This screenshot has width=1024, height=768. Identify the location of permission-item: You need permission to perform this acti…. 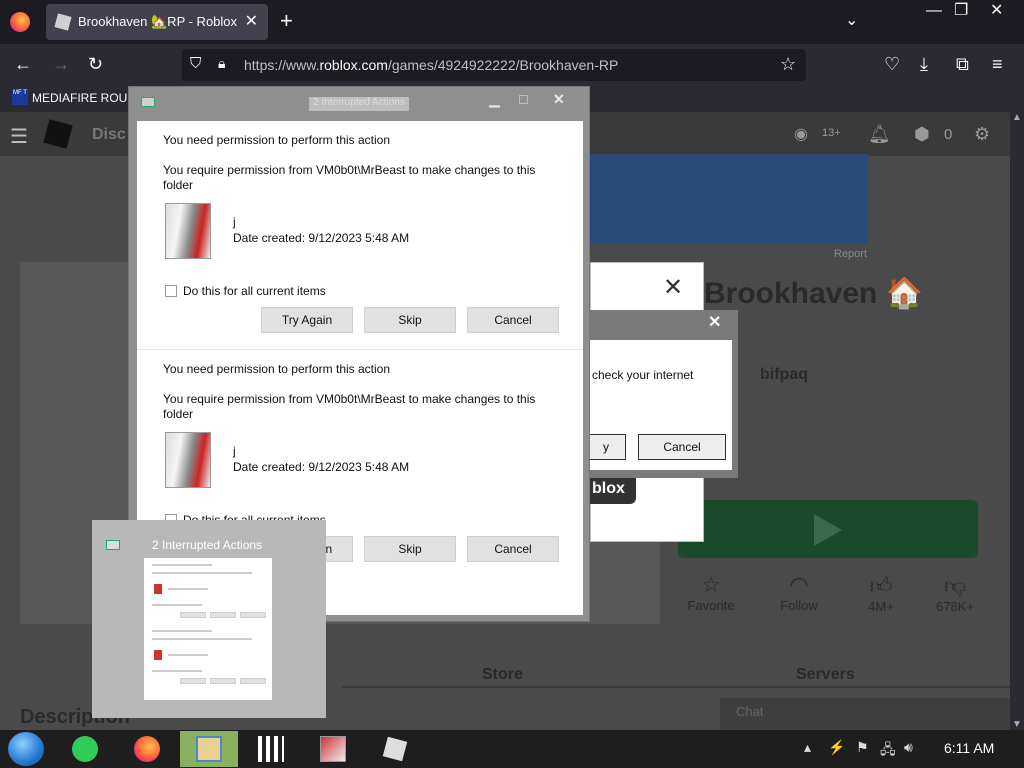
(360, 235).